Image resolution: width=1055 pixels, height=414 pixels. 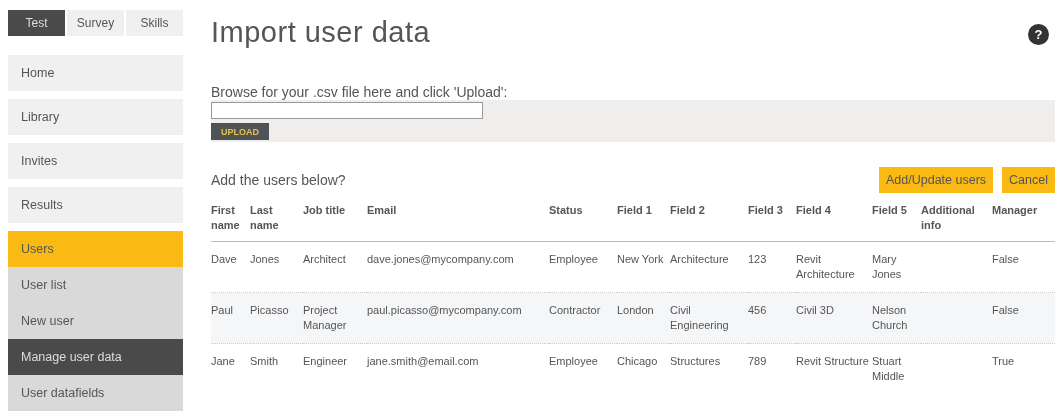 What do you see at coordinates (458, 318) in the screenshot?
I see `table-cell: paul.picasso@mycompany.com` at bounding box center [458, 318].